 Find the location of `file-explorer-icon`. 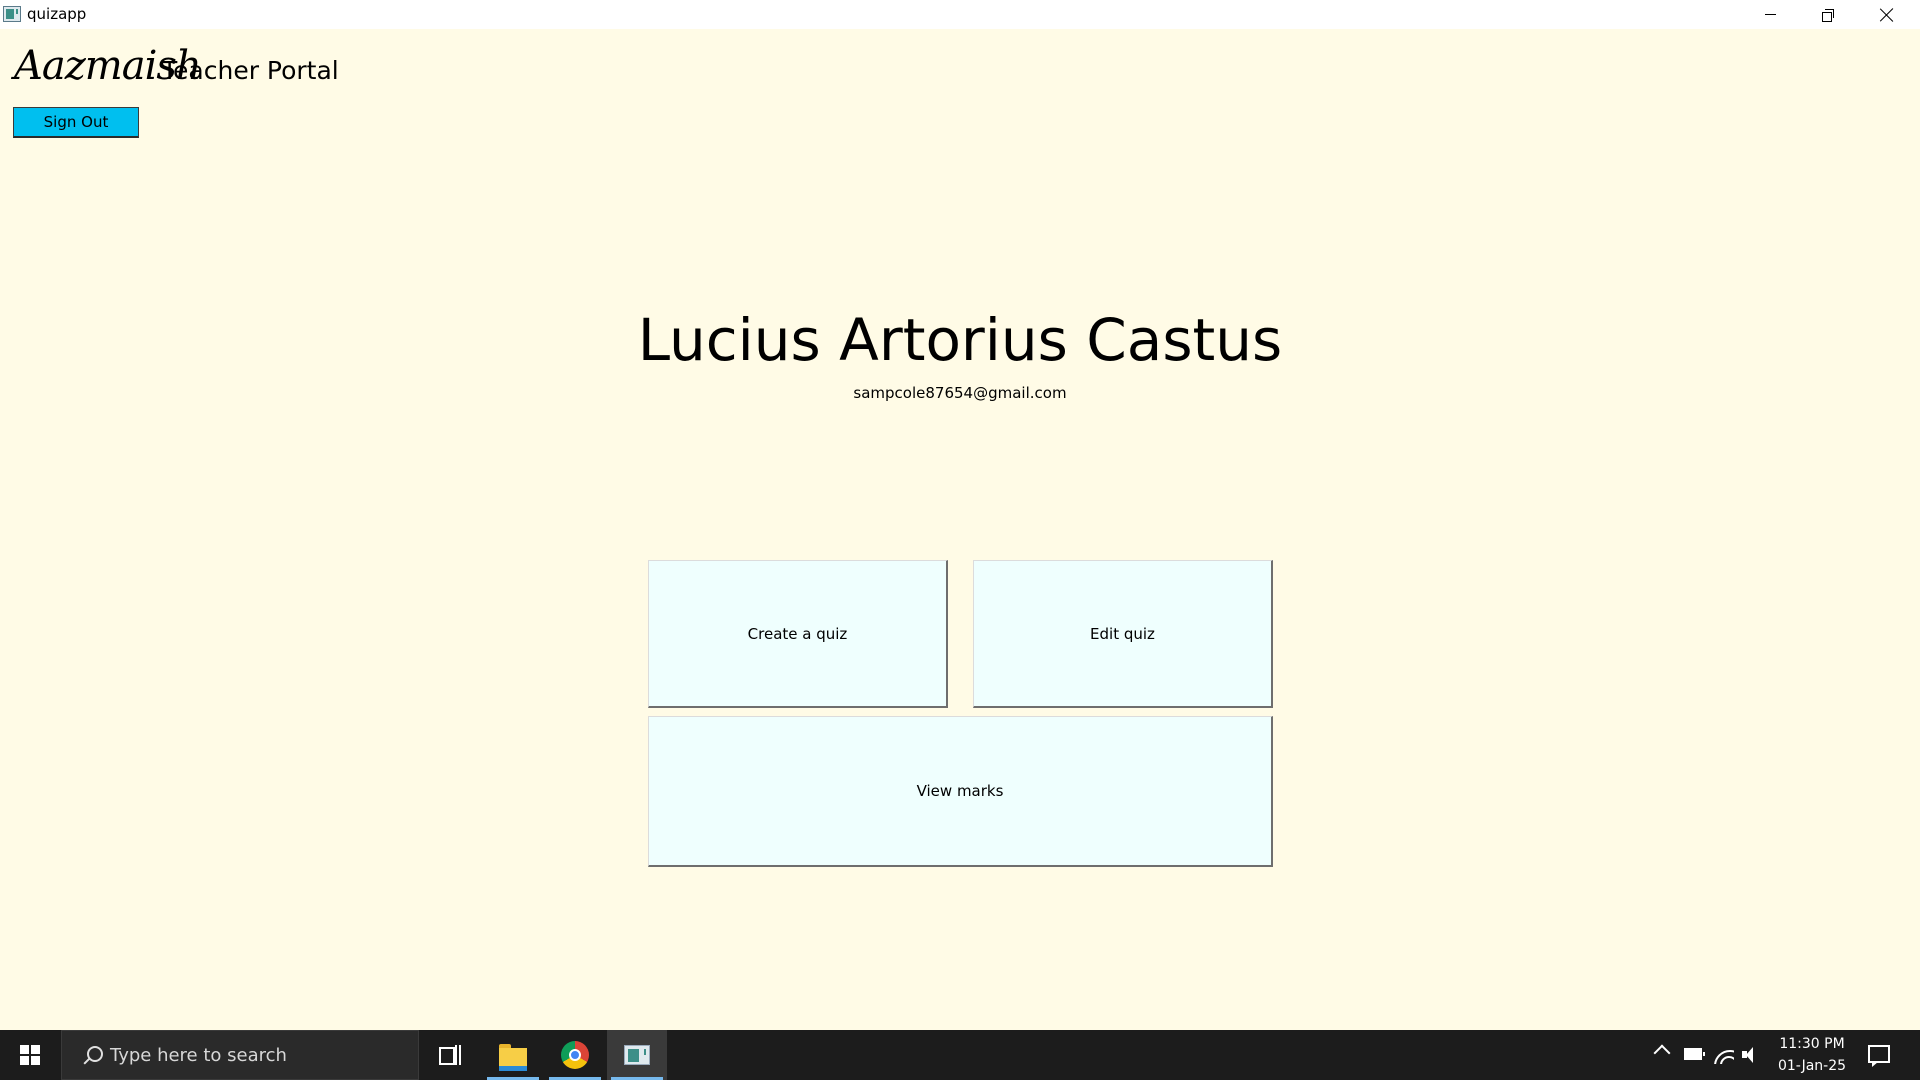

file-explorer-icon is located at coordinates (513, 1057).